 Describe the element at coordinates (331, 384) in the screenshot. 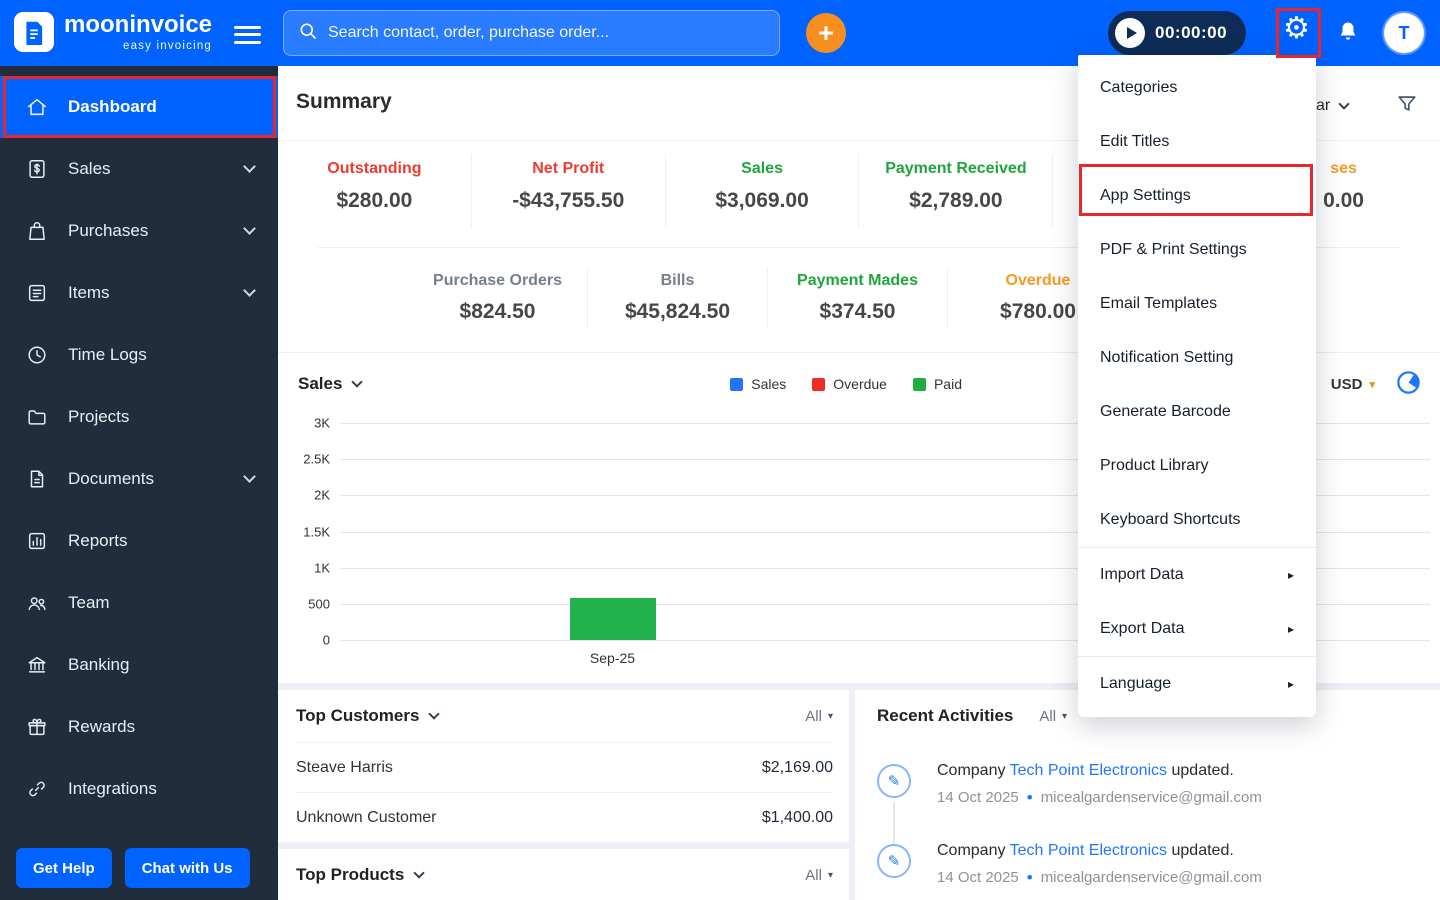

I see `chart-type-dropdown: Sales` at that location.